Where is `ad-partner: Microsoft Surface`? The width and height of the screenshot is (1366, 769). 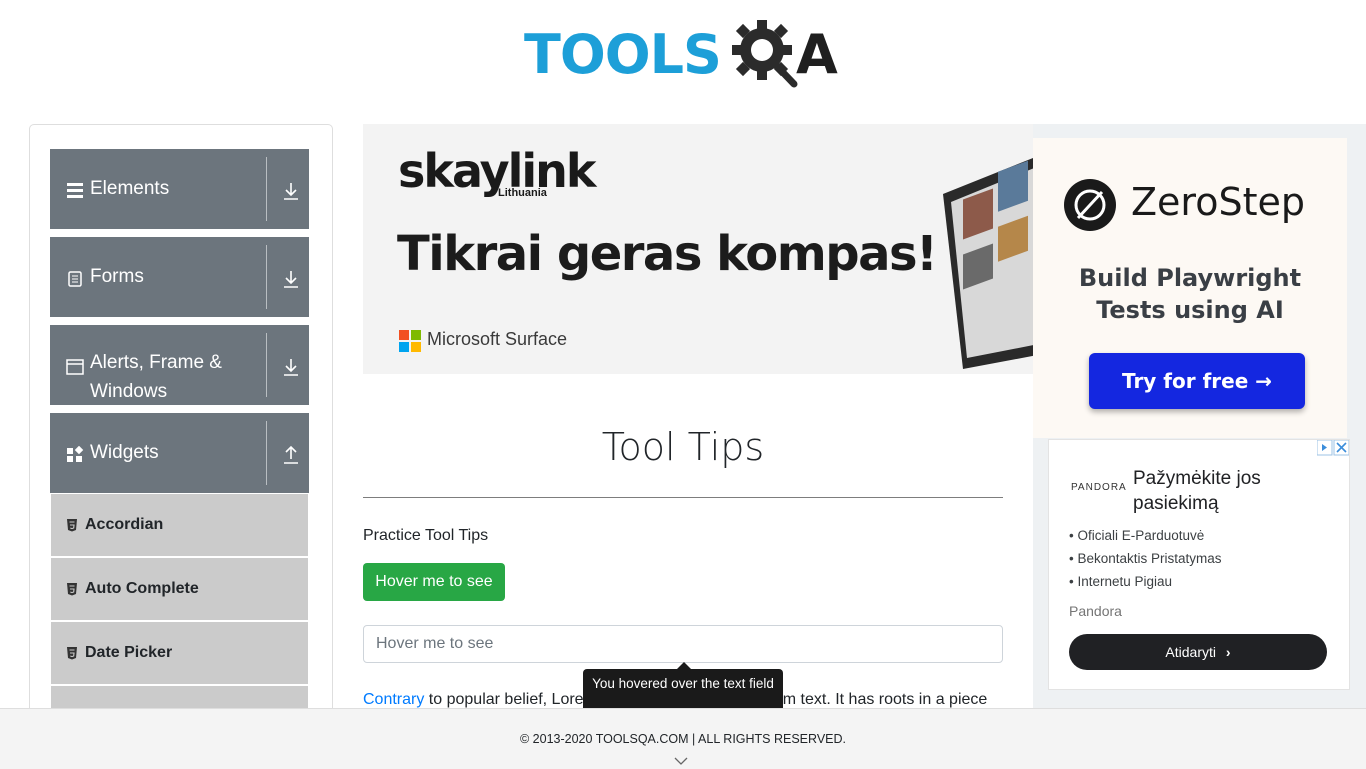 ad-partner: Microsoft Surface is located at coordinates (497, 339).